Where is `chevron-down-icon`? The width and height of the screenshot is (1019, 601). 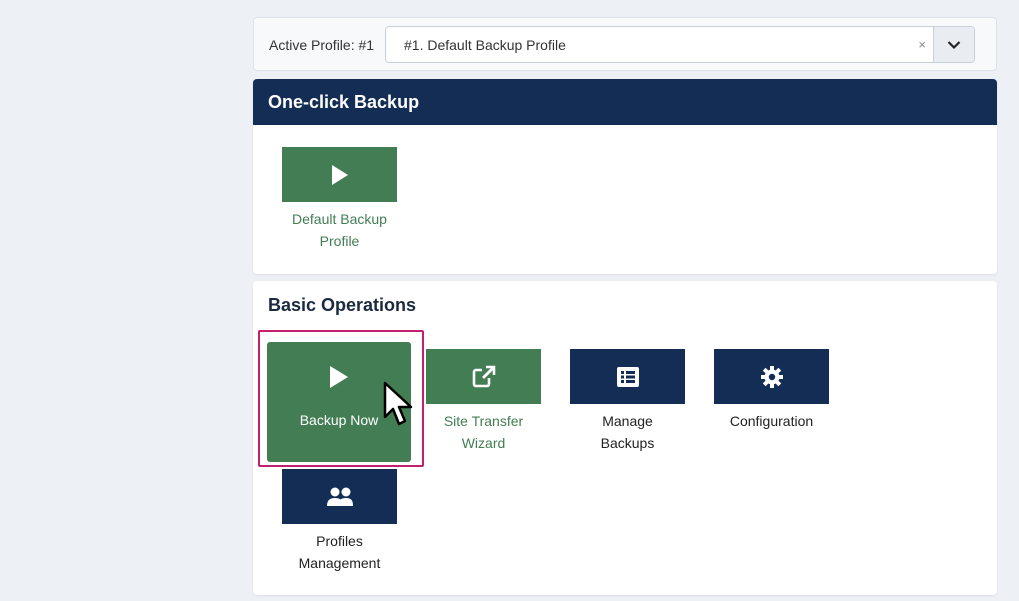 chevron-down-icon is located at coordinates (954, 44).